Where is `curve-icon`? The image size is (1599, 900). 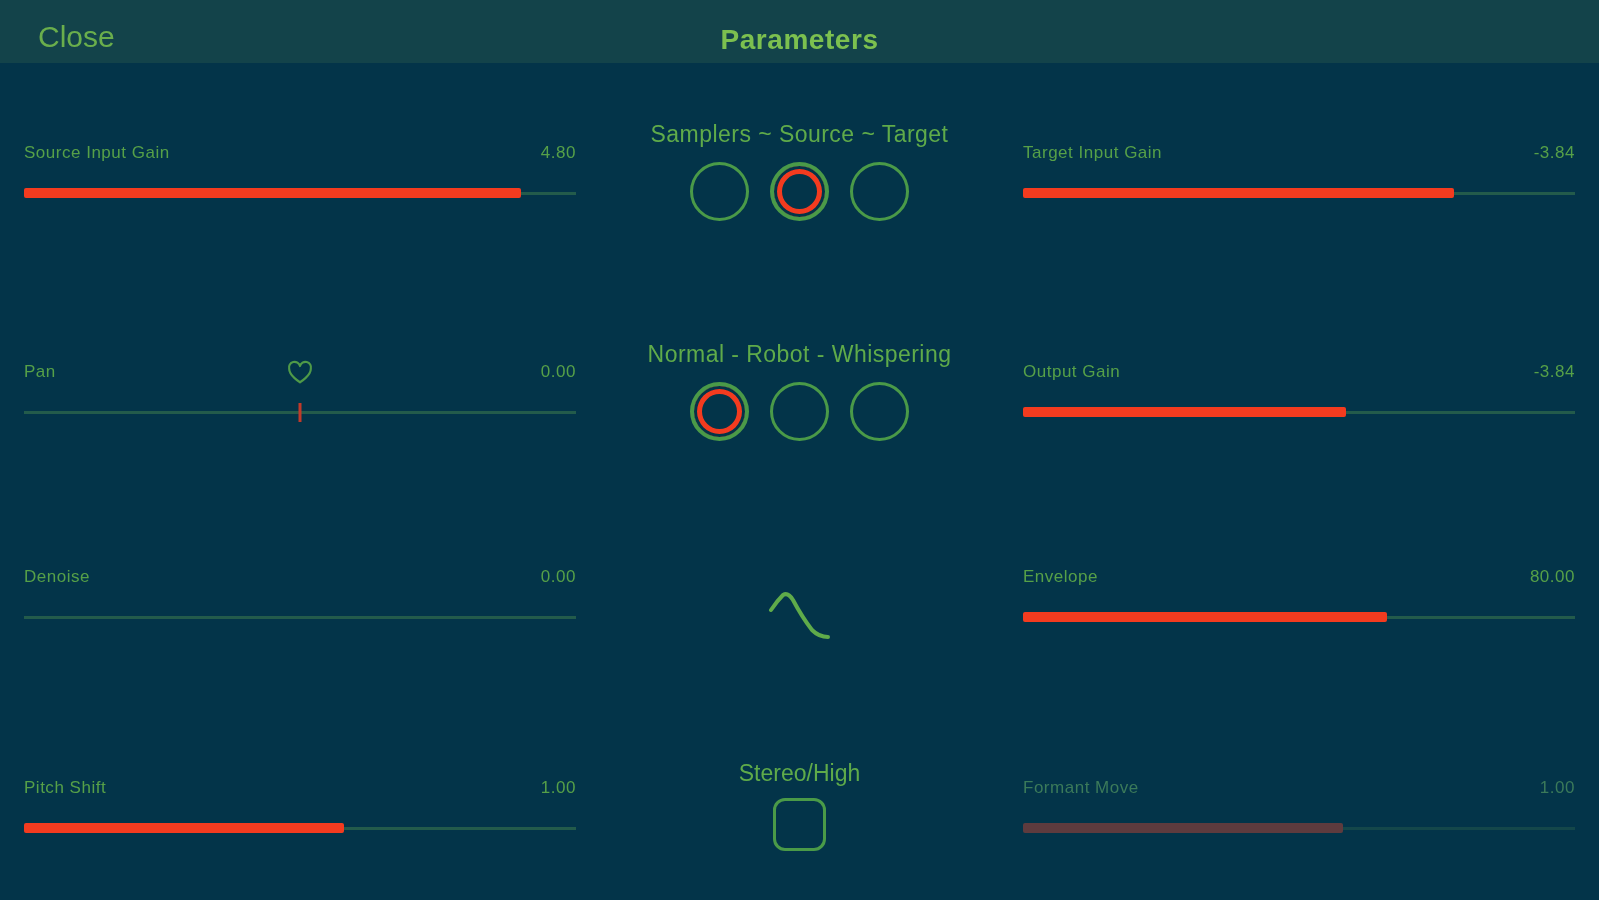
curve-icon is located at coordinates (799, 615).